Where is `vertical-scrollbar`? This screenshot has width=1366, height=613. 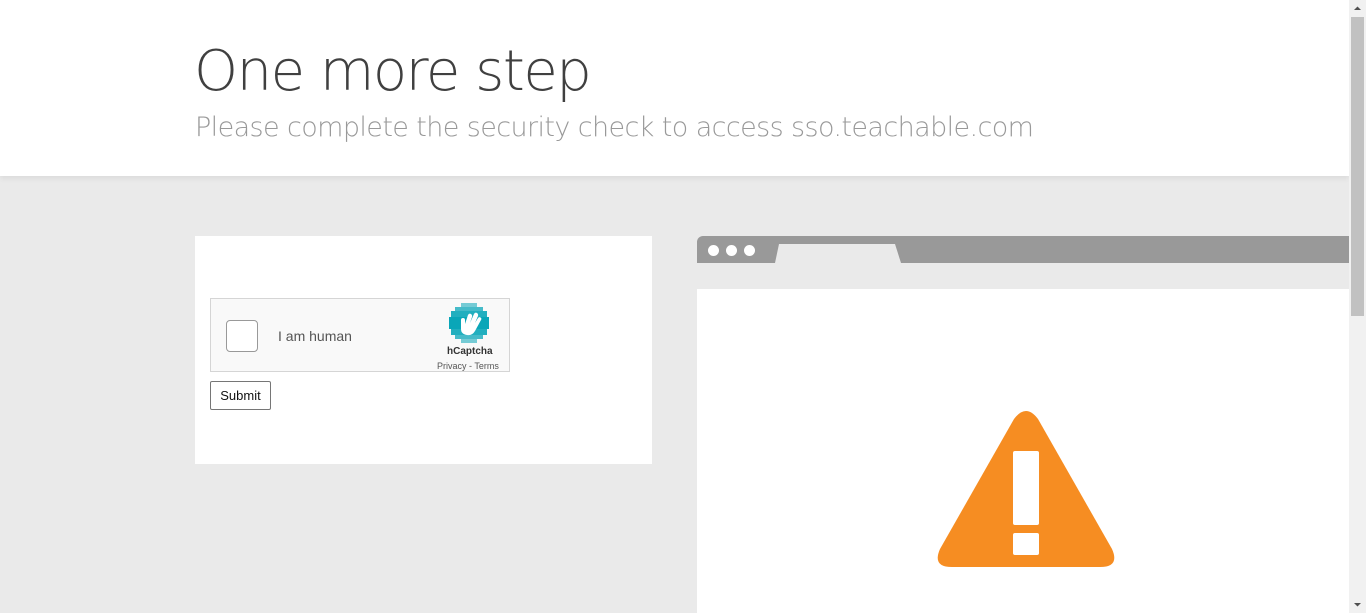 vertical-scrollbar is located at coordinates (1357, 306).